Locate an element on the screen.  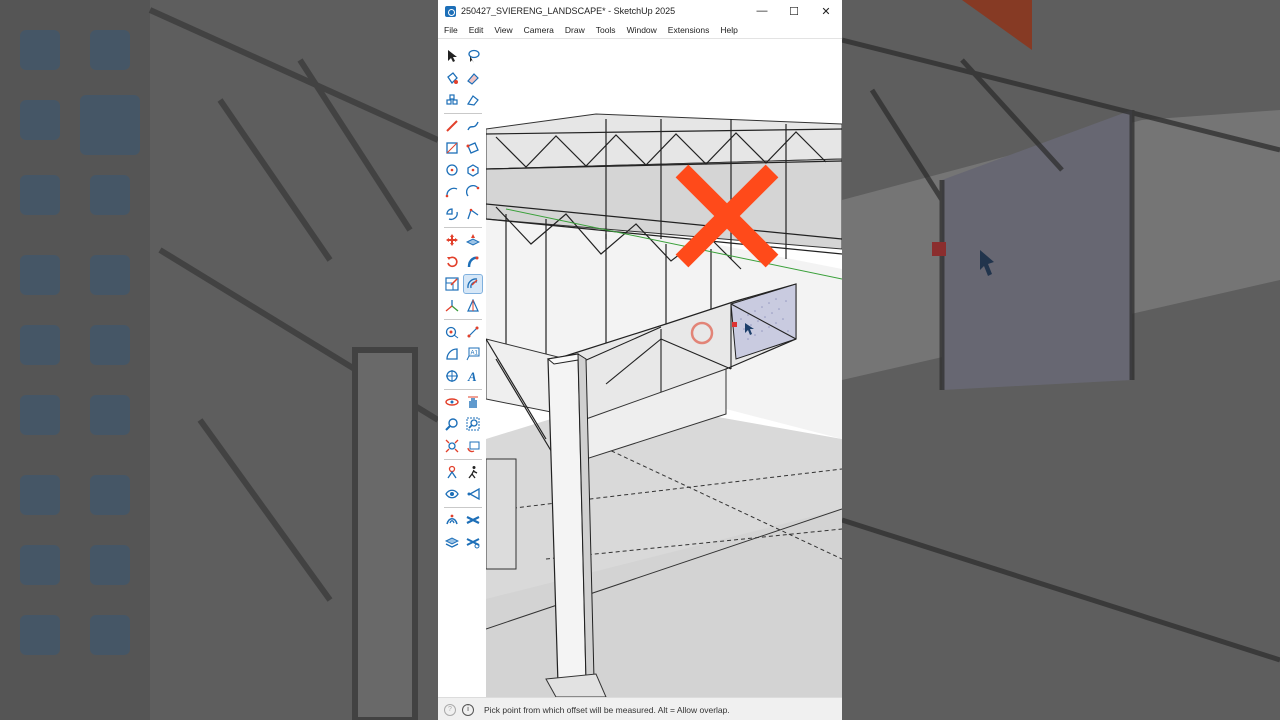
text-tool-icon: A1 is located at coordinates (473, 354).